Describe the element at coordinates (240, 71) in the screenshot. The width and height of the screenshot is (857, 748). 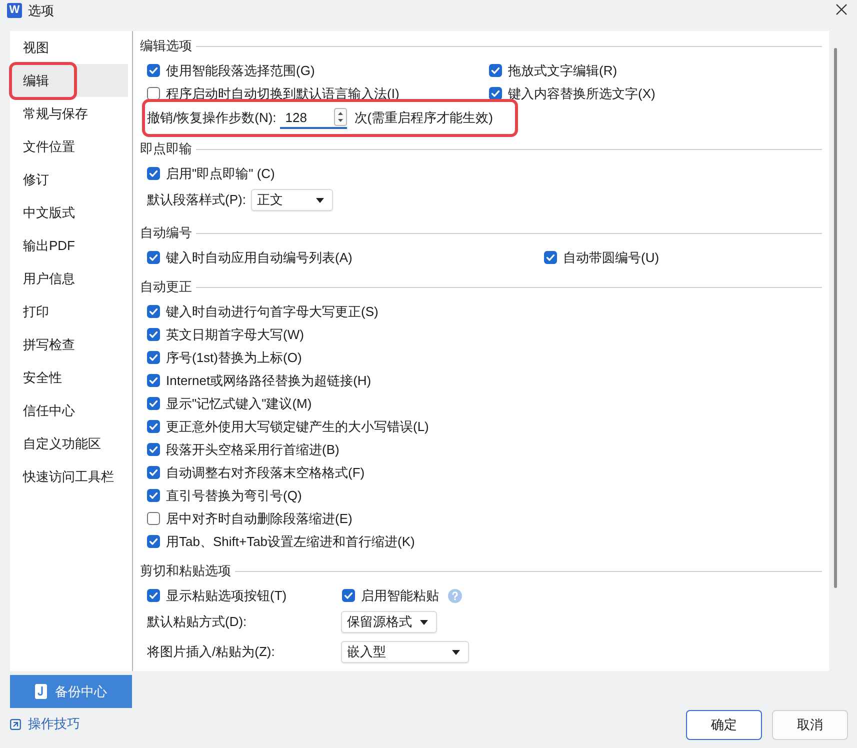
I see `checkbox-label: 使用智能段落选择范围(G)` at that location.